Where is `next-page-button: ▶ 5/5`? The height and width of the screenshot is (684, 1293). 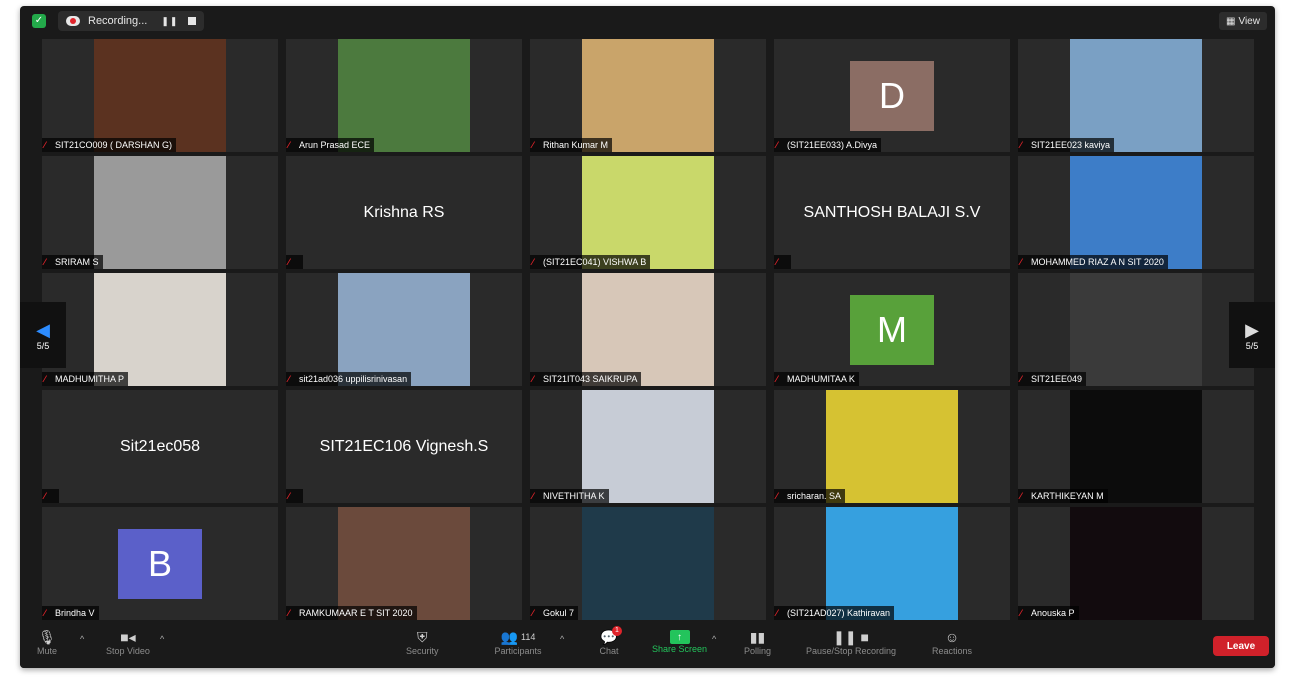
next-page-button: ▶ 5/5 is located at coordinates (1252, 335).